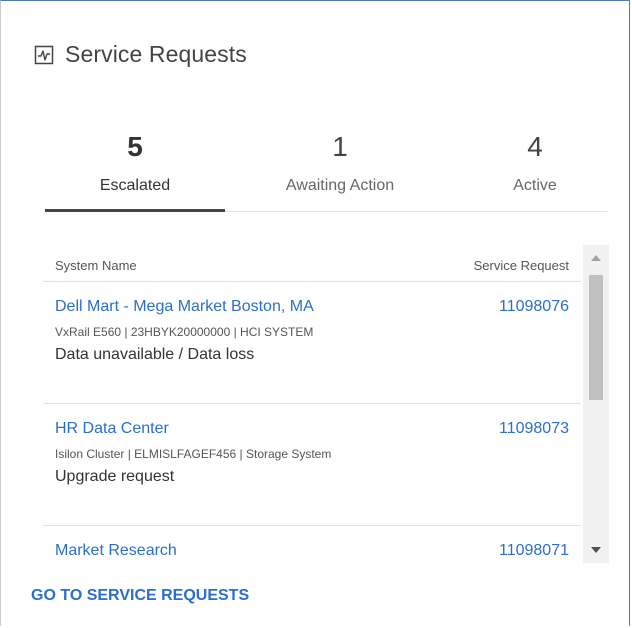 Image resolution: width=632 pixels, height=628 pixels. I want to click on tab-count: 4, so click(535, 146).